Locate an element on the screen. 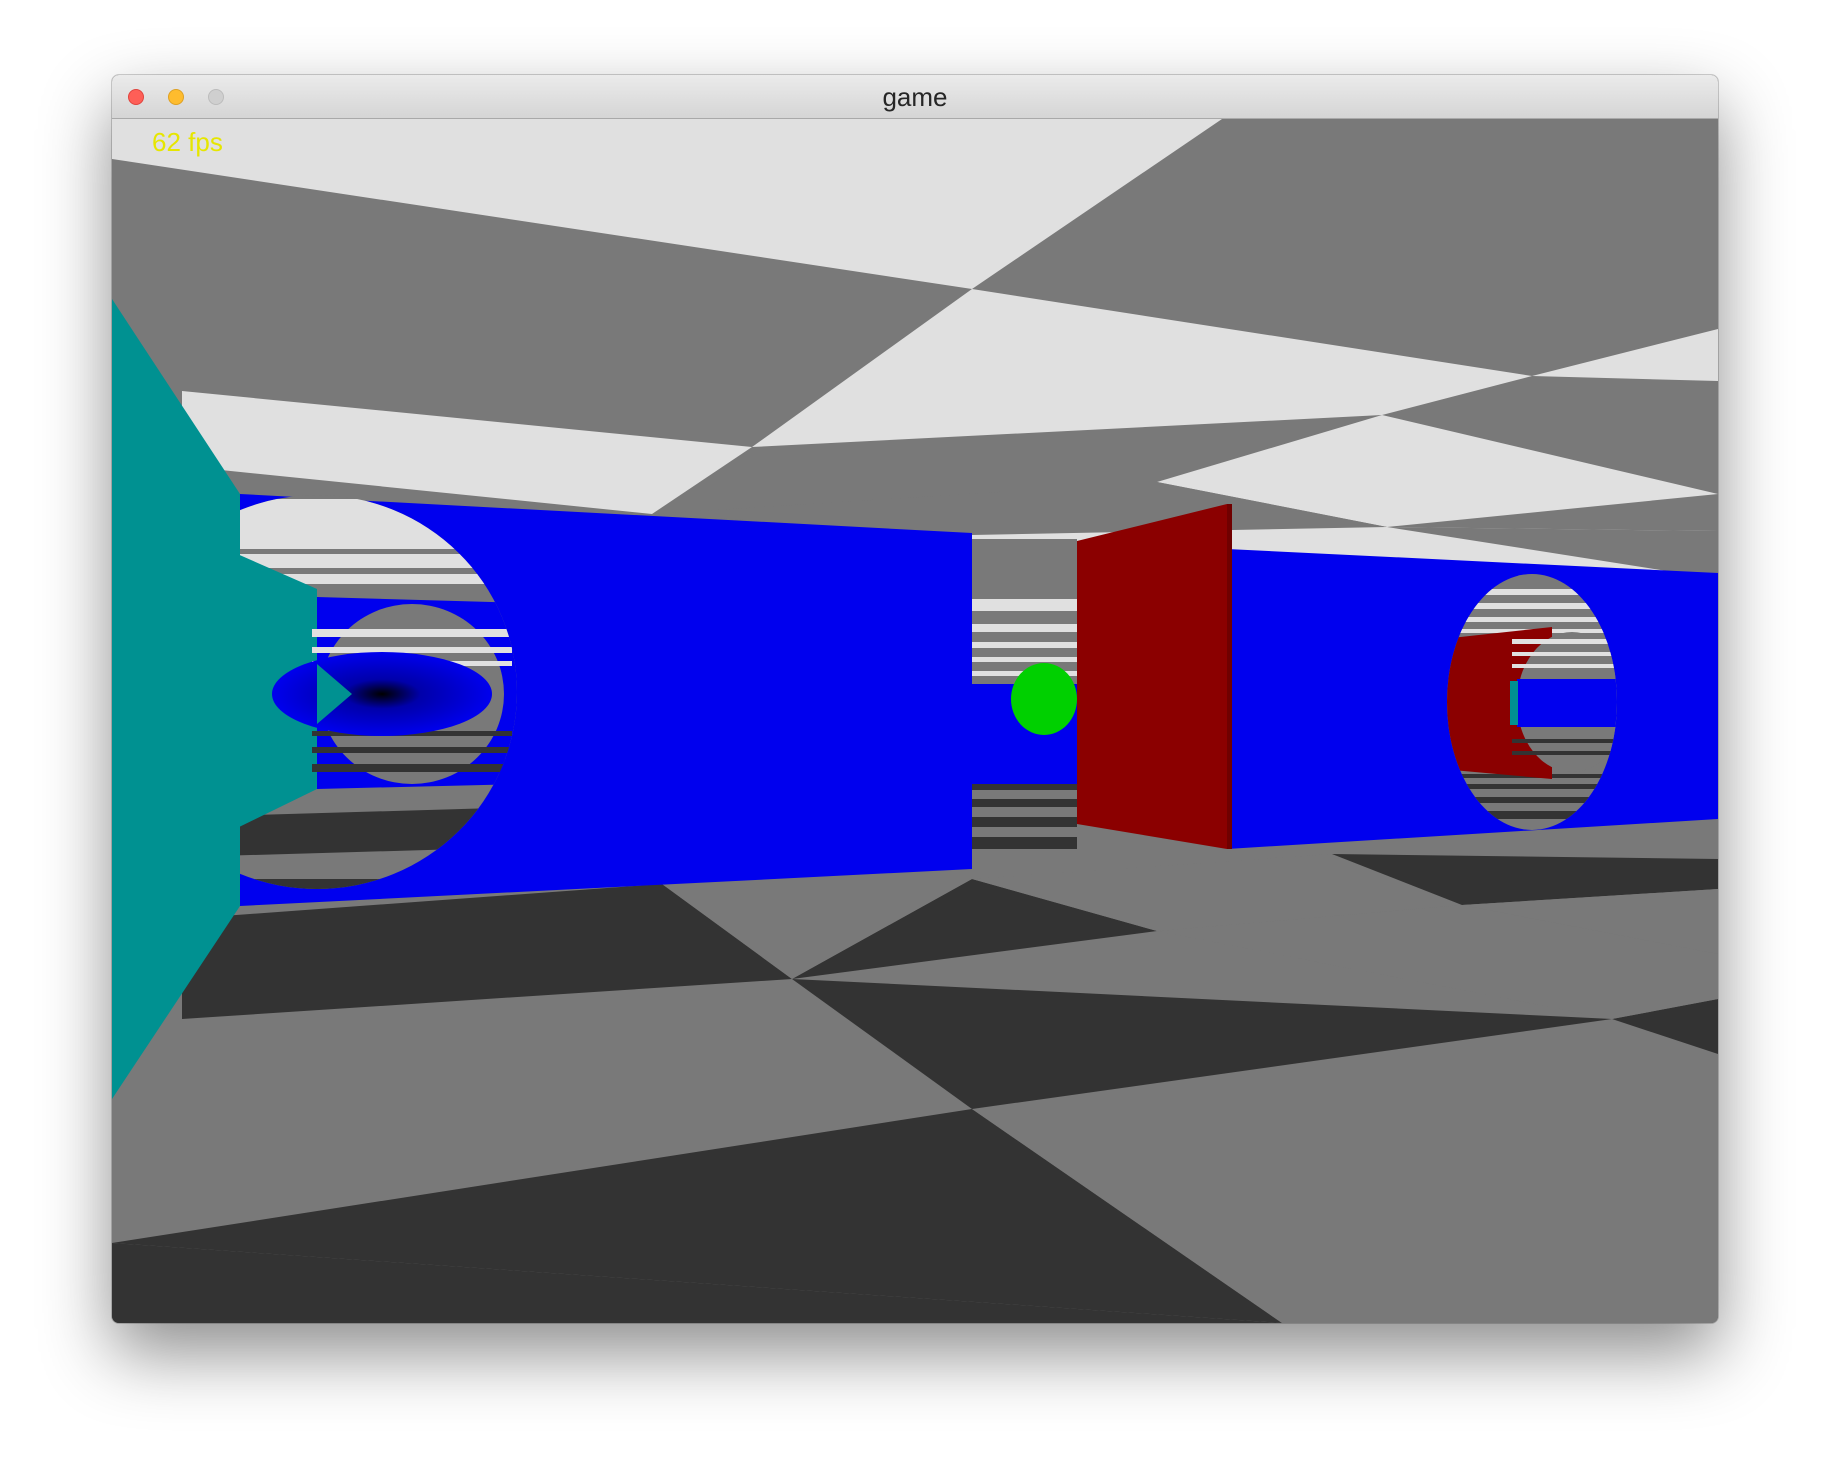 The image size is (1824, 1468). red-cube-side is located at coordinates (1229, 676).